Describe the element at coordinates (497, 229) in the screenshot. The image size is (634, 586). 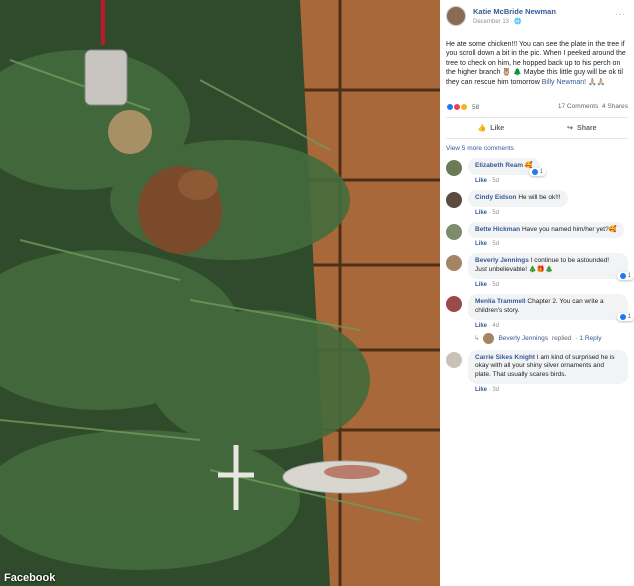
I see `commenter-name: Bette Hickman` at that location.